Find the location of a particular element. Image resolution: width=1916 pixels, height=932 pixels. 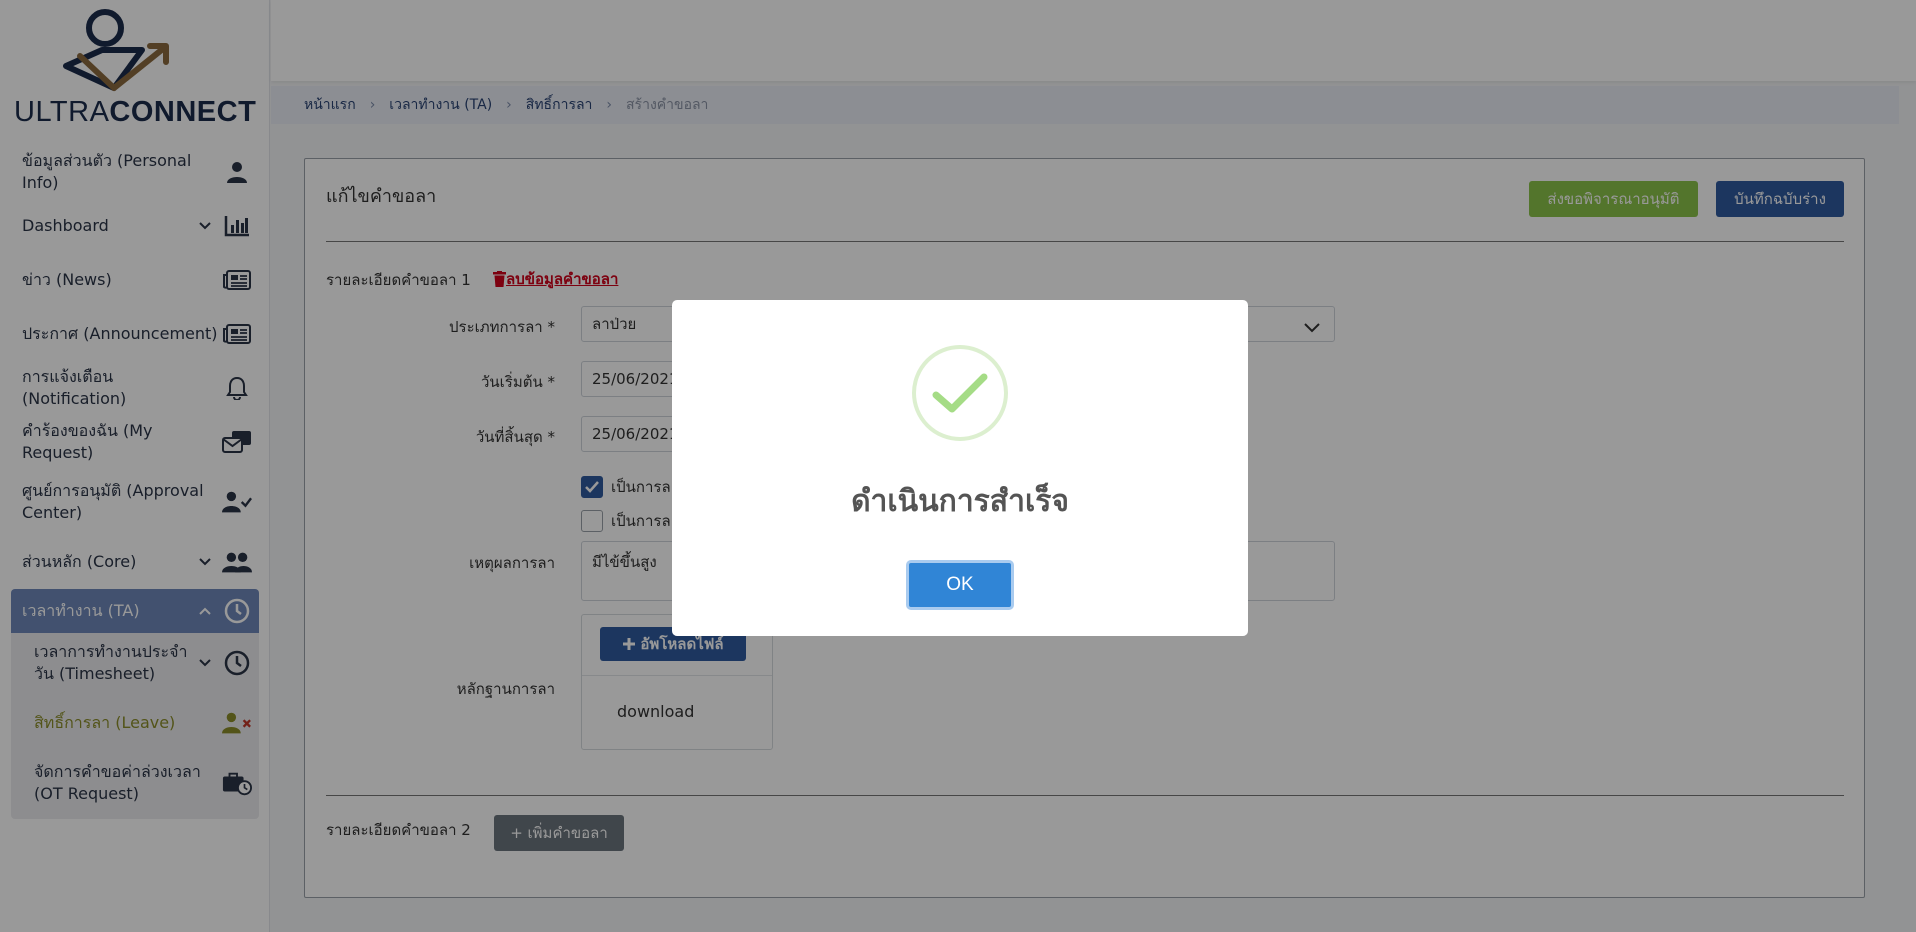

ok-button: OK is located at coordinates (960, 585).